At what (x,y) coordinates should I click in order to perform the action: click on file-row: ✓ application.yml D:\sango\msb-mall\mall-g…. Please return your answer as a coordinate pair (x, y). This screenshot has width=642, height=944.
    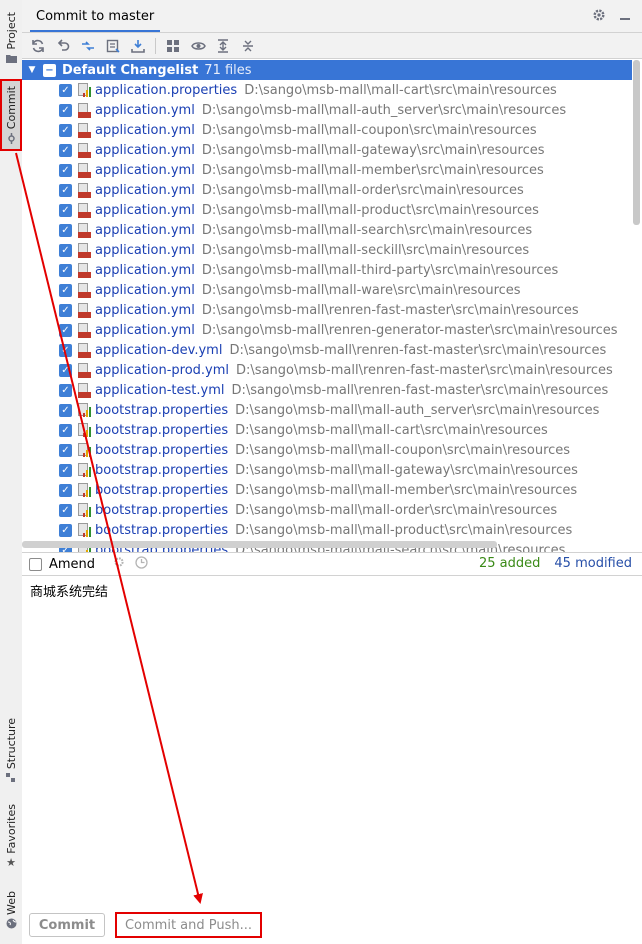
    Looking at the image, I should click on (327, 150).